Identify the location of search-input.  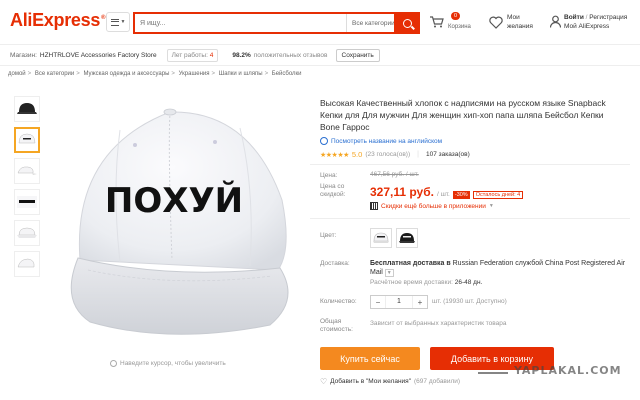
(240, 23).